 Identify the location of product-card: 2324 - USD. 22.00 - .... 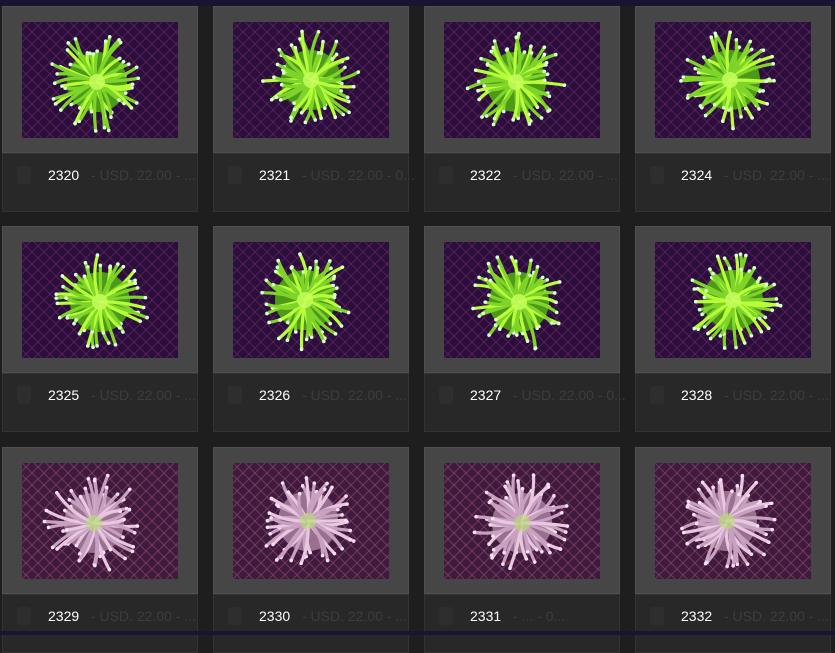
(733, 109).